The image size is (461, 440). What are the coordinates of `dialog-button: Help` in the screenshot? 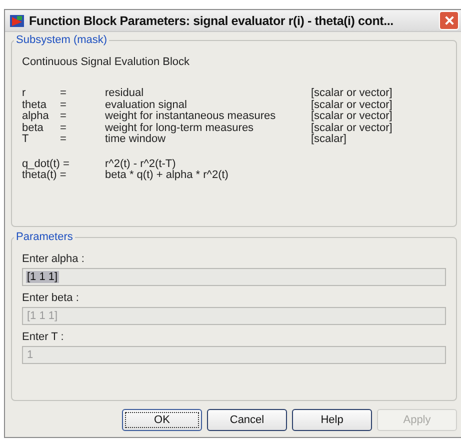 It's located at (332, 420).